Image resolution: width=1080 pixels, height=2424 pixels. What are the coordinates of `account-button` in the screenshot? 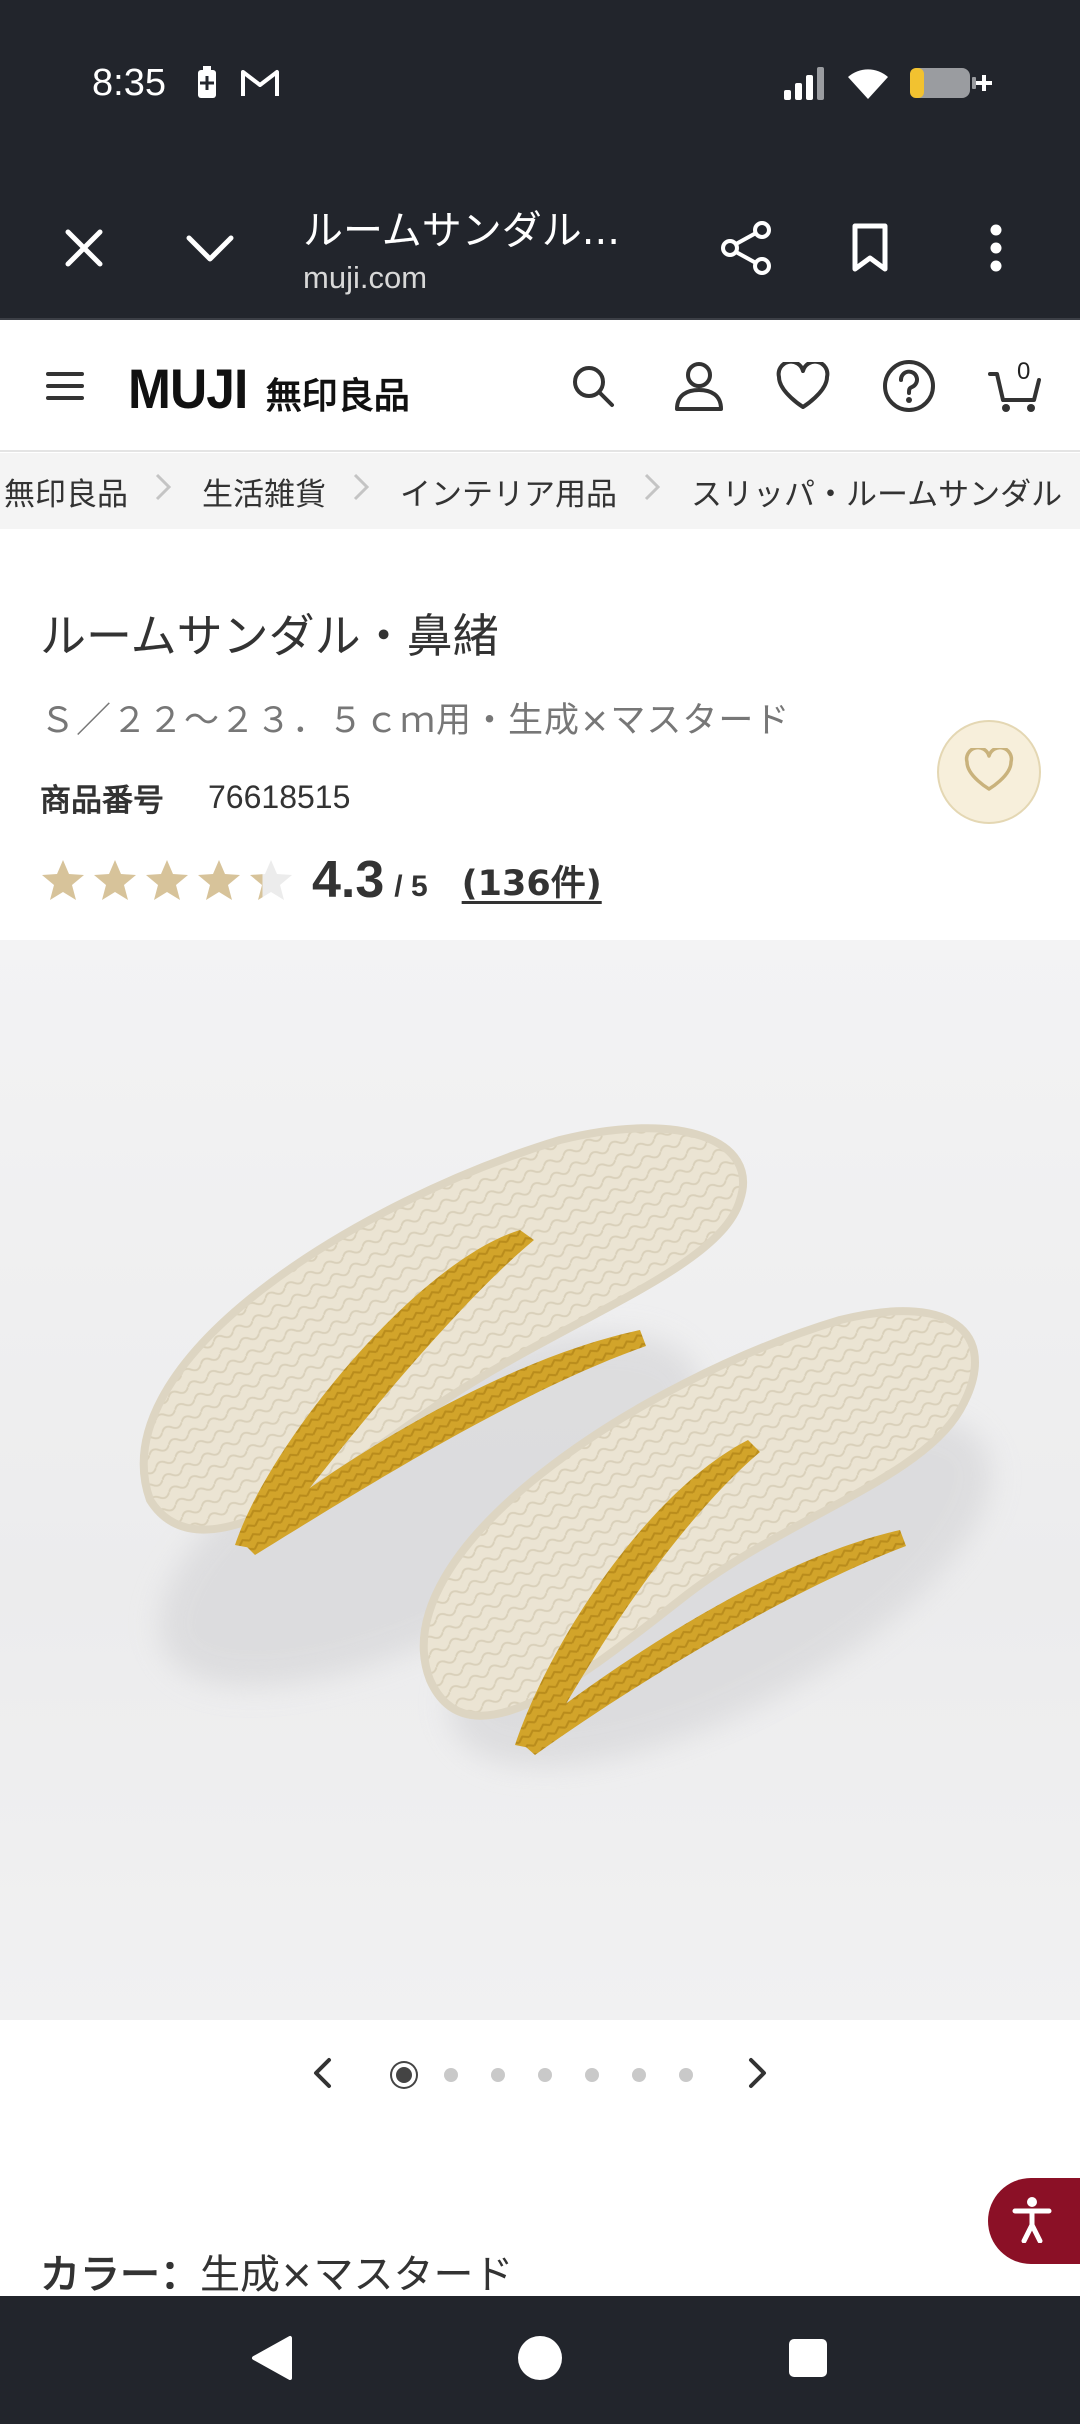 It's located at (699, 388).